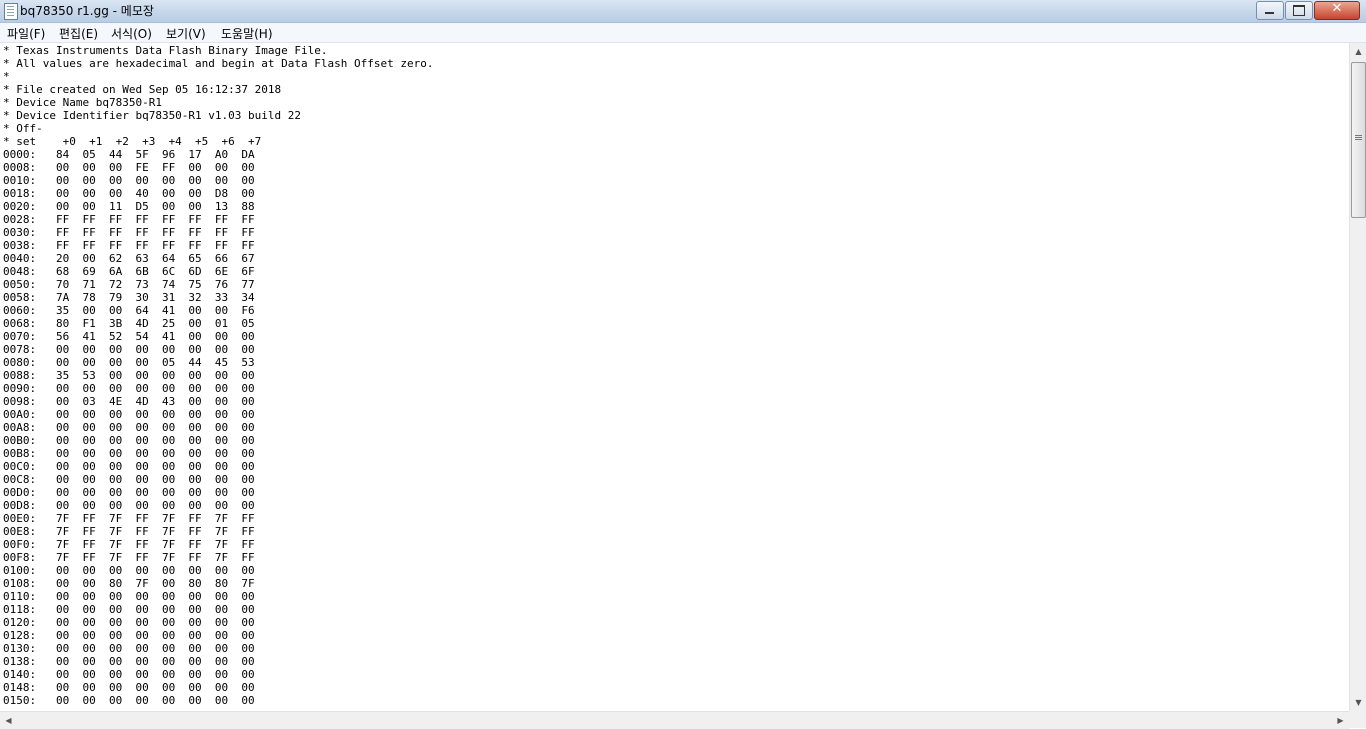  What do you see at coordinates (1357, 719) in the screenshot?
I see `scroll-corner` at bounding box center [1357, 719].